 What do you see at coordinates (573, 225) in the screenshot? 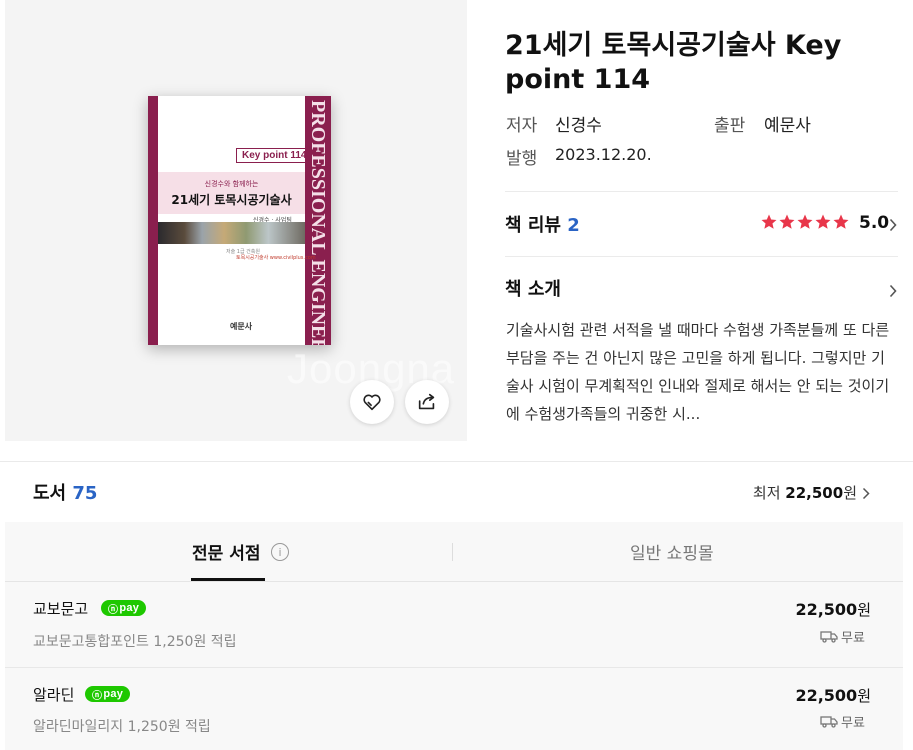
I see `review-count: 2` at bounding box center [573, 225].